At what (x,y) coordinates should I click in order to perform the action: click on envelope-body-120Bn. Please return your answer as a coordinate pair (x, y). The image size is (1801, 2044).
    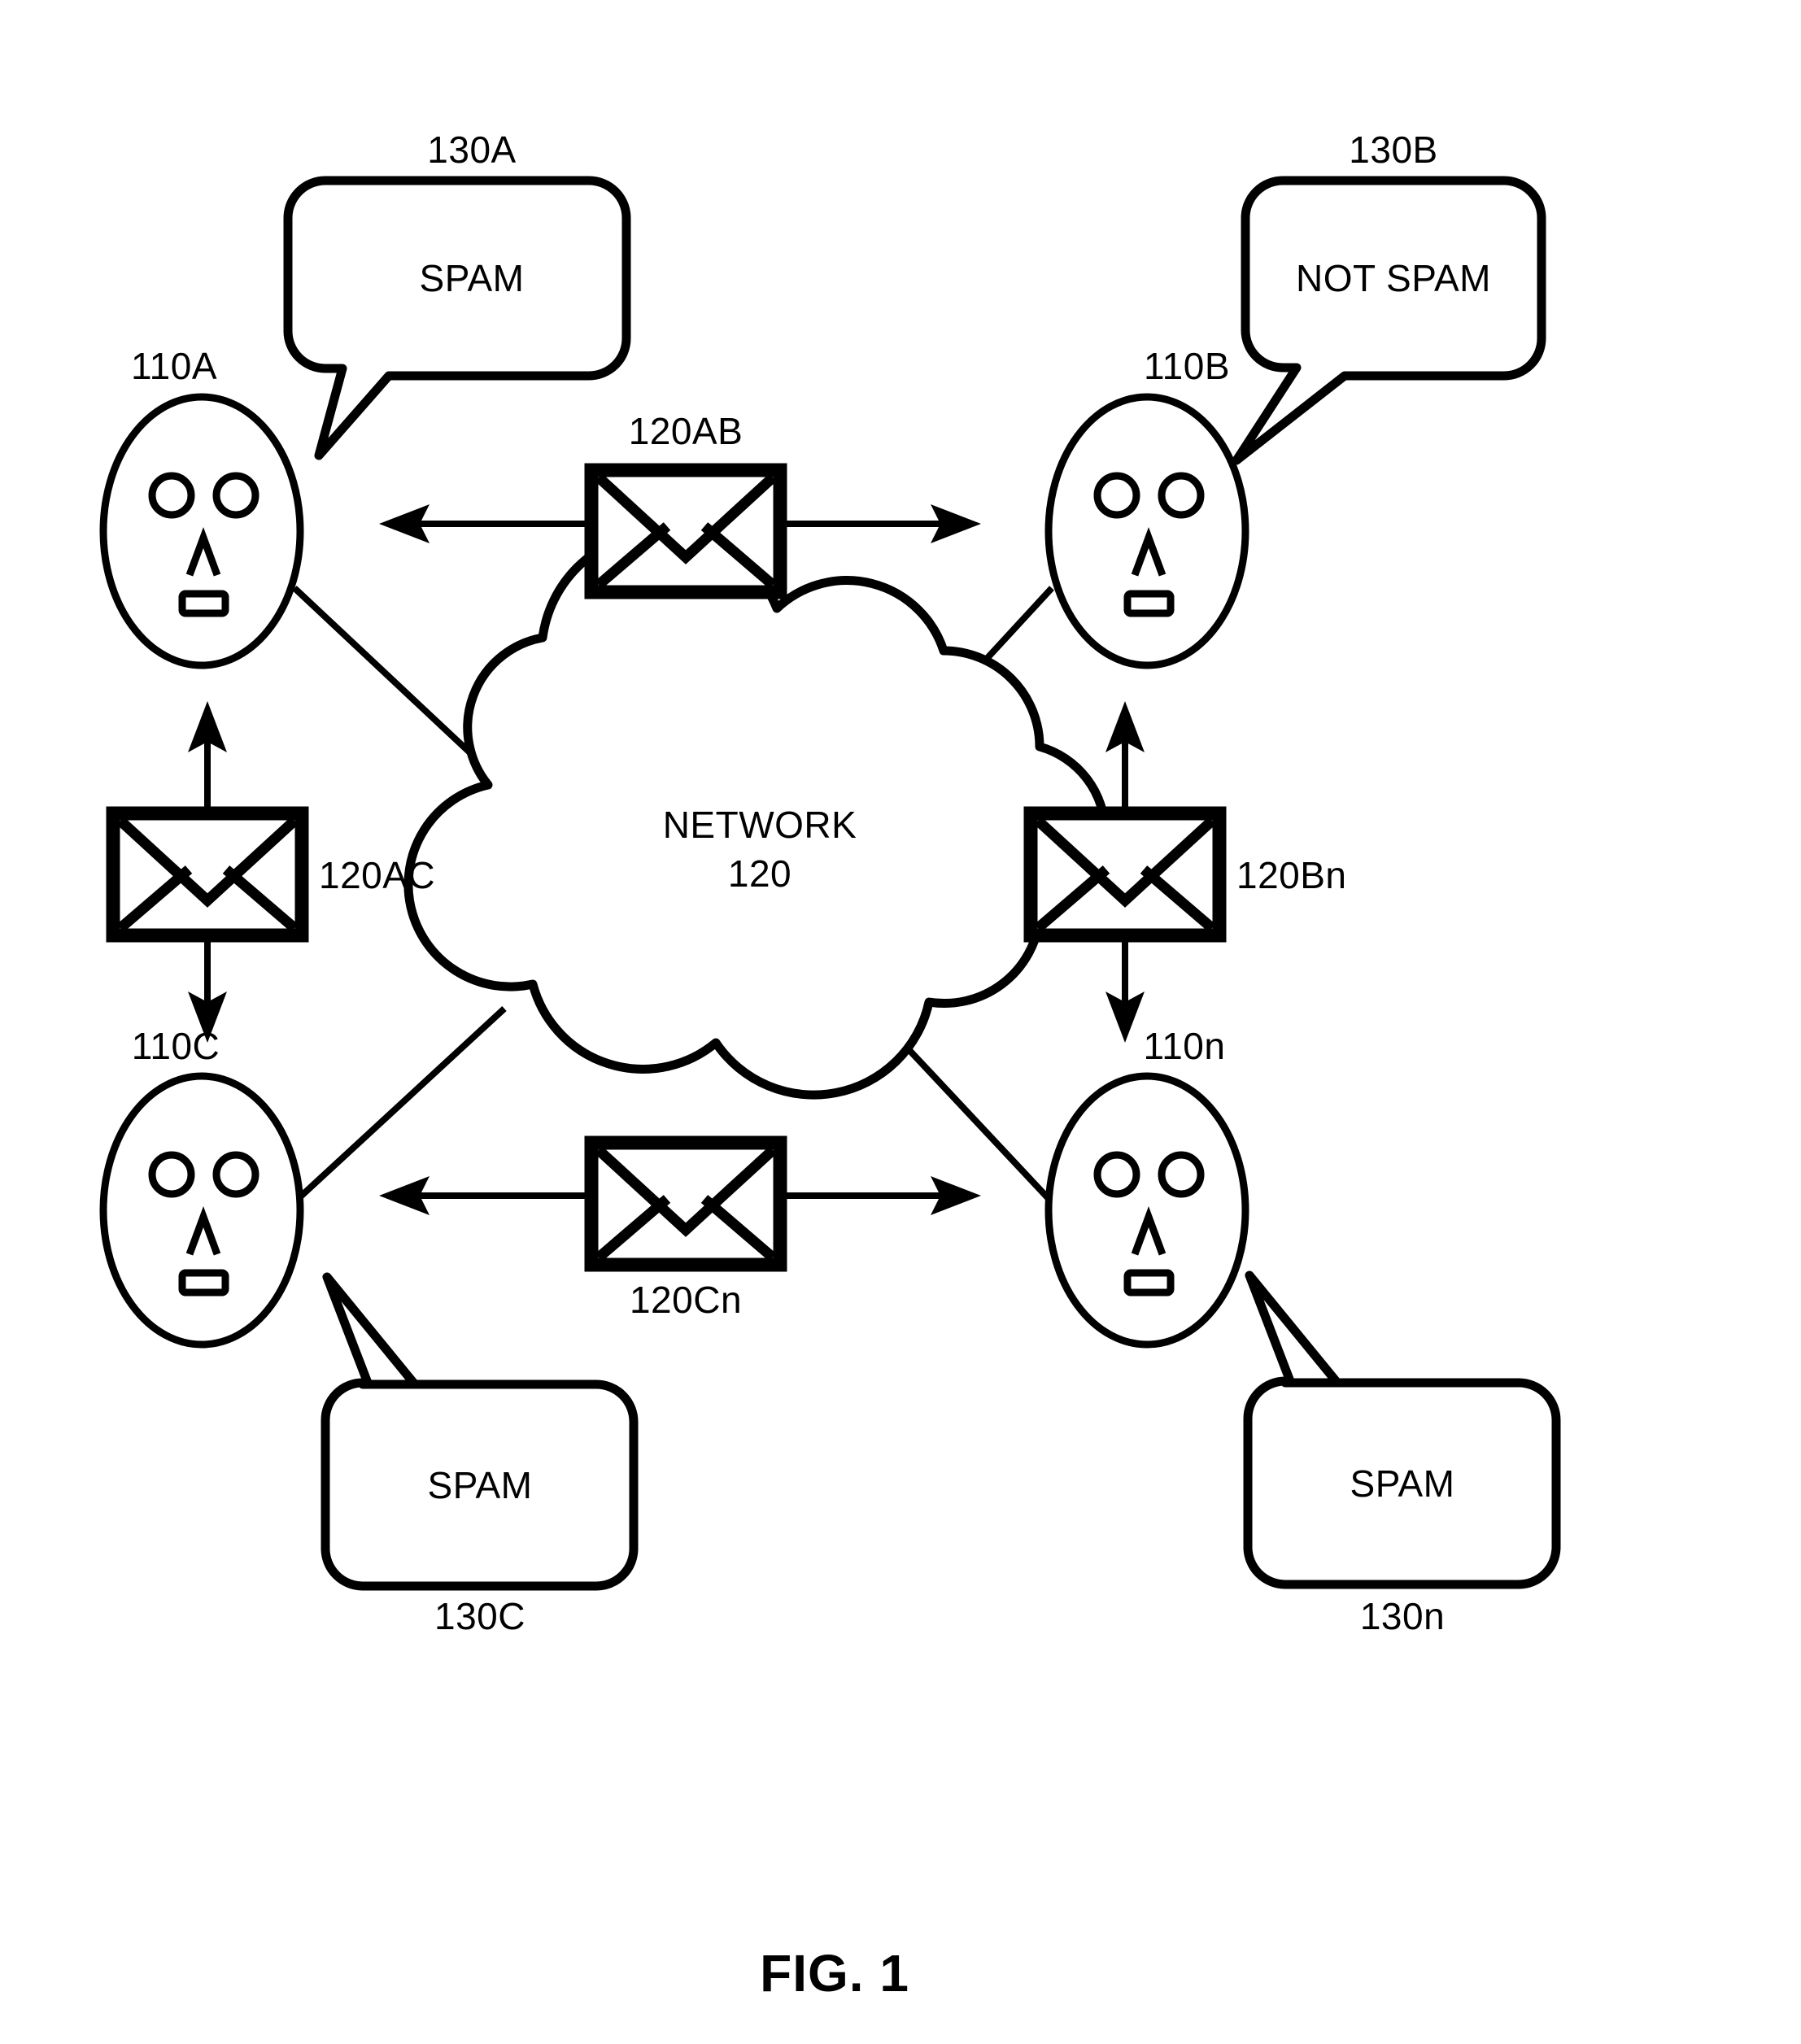
    Looking at the image, I should click on (1125, 874).